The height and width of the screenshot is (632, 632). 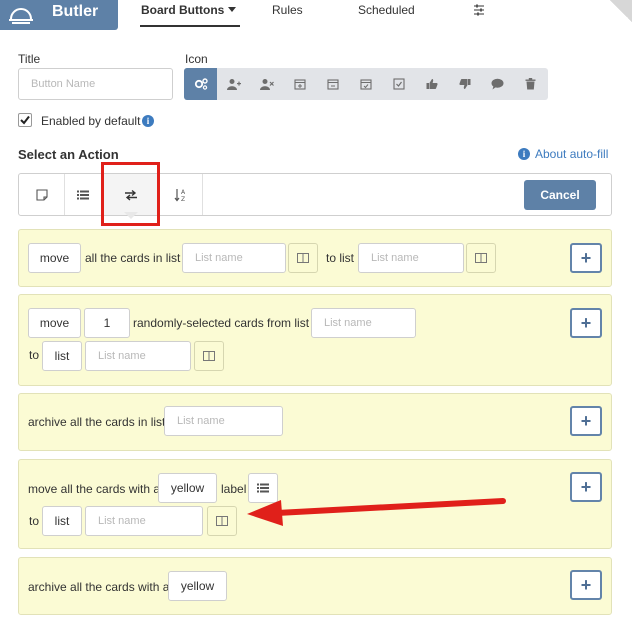 I want to click on svg-text: Z, so click(x=183, y=199).